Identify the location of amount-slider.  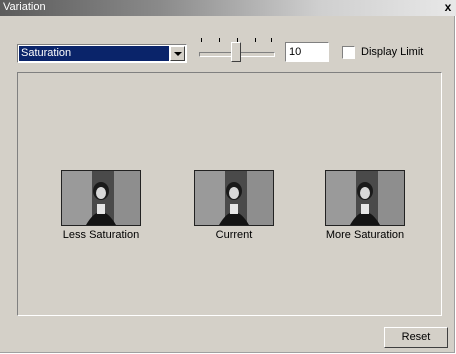
(237, 49).